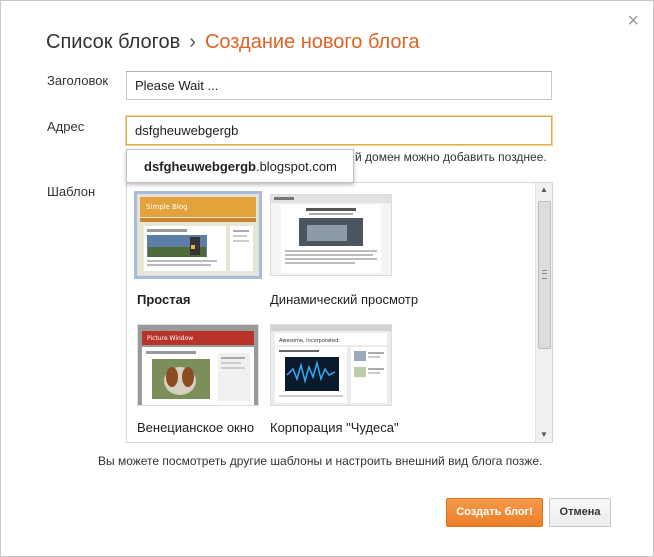 This screenshot has width=654, height=557. What do you see at coordinates (344, 299) in the screenshot?
I see `template-name-dynamic-views: Динамический просмотр` at bounding box center [344, 299].